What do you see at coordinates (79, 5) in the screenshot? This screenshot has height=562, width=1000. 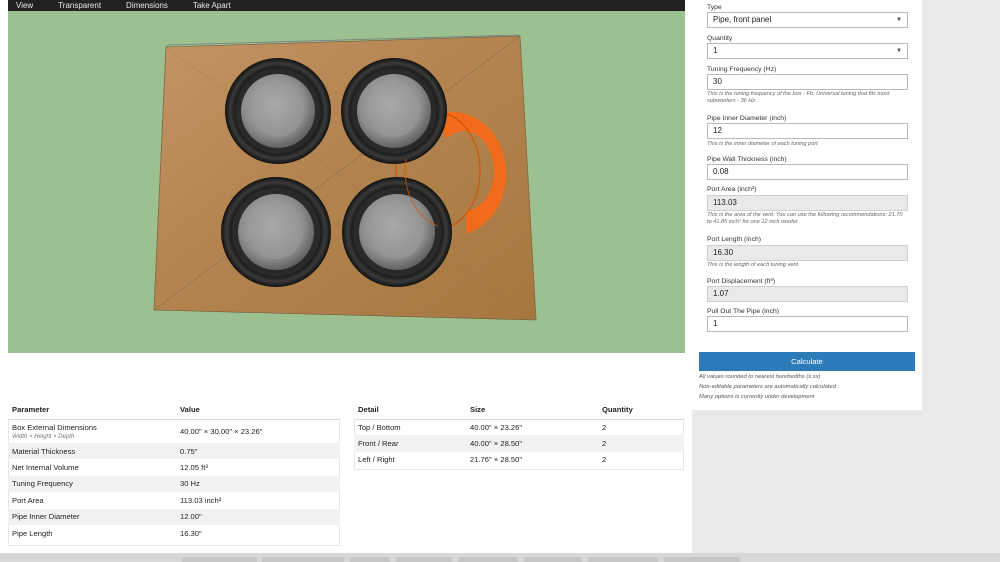 I see `menu-transparent: Transparent` at bounding box center [79, 5].